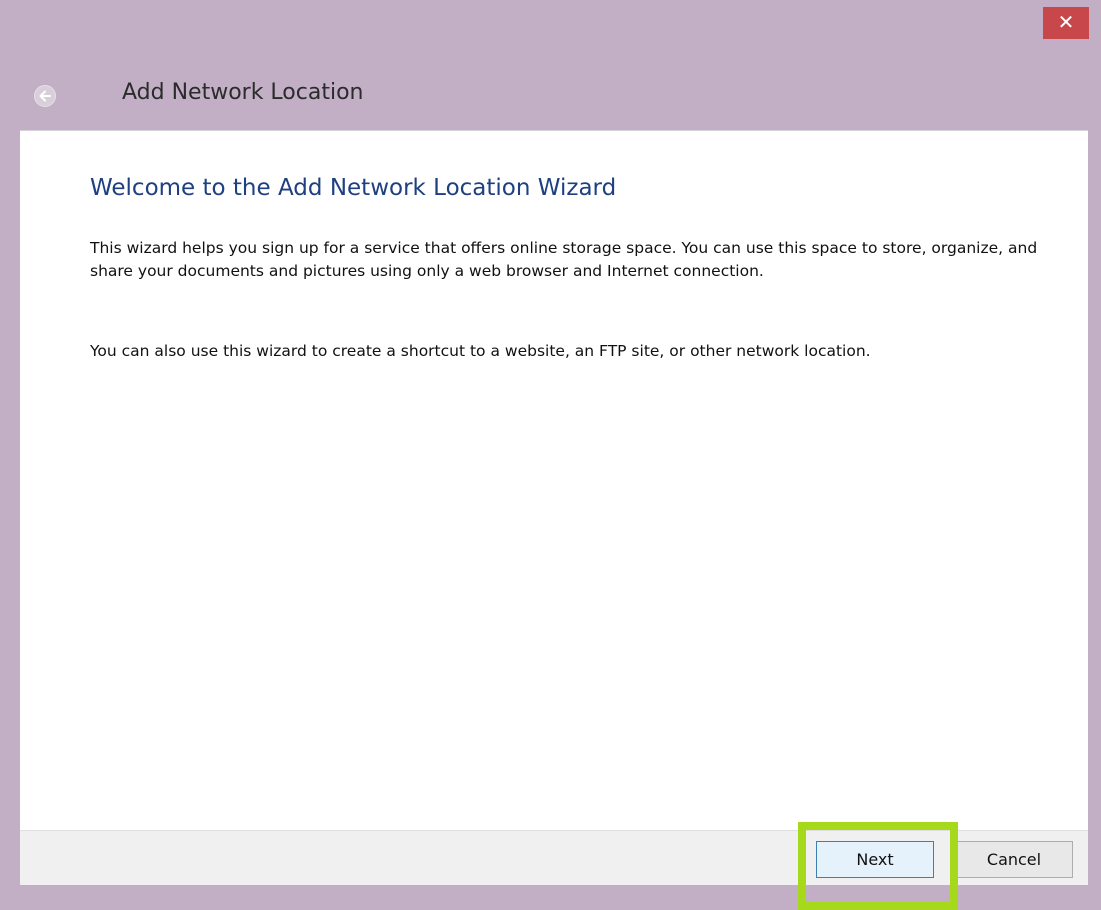 The width and height of the screenshot is (1101, 910). Describe the element at coordinates (554, 857) in the screenshot. I see `wizard-footer: Next Cancel` at that location.